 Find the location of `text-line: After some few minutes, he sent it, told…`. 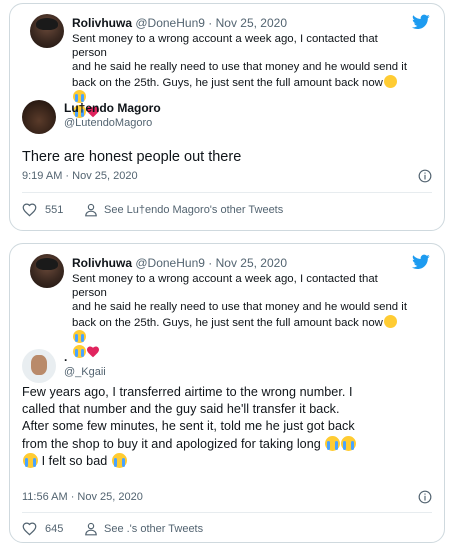

text-line: After some few minutes, he sent it, told… is located at coordinates (188, 426).